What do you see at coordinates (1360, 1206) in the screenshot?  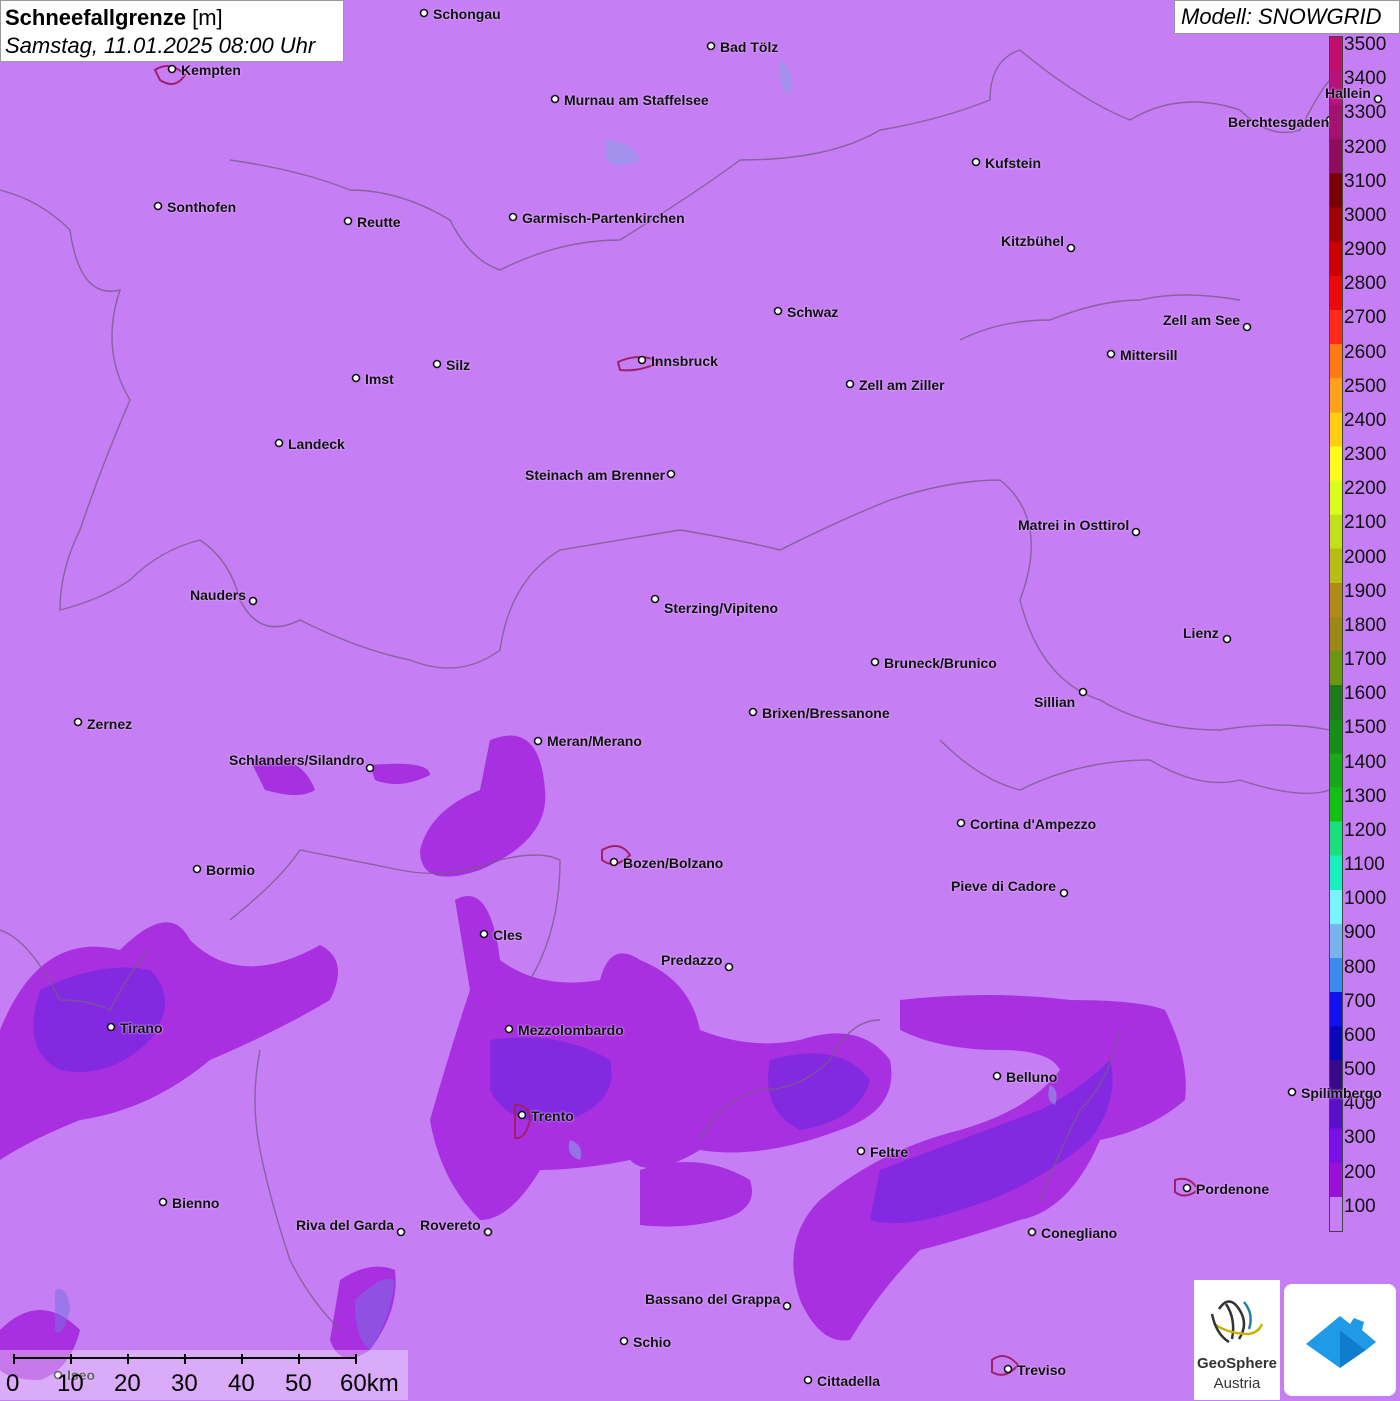 I see `legend-label: 100` at bounding box center [1360, 1206].